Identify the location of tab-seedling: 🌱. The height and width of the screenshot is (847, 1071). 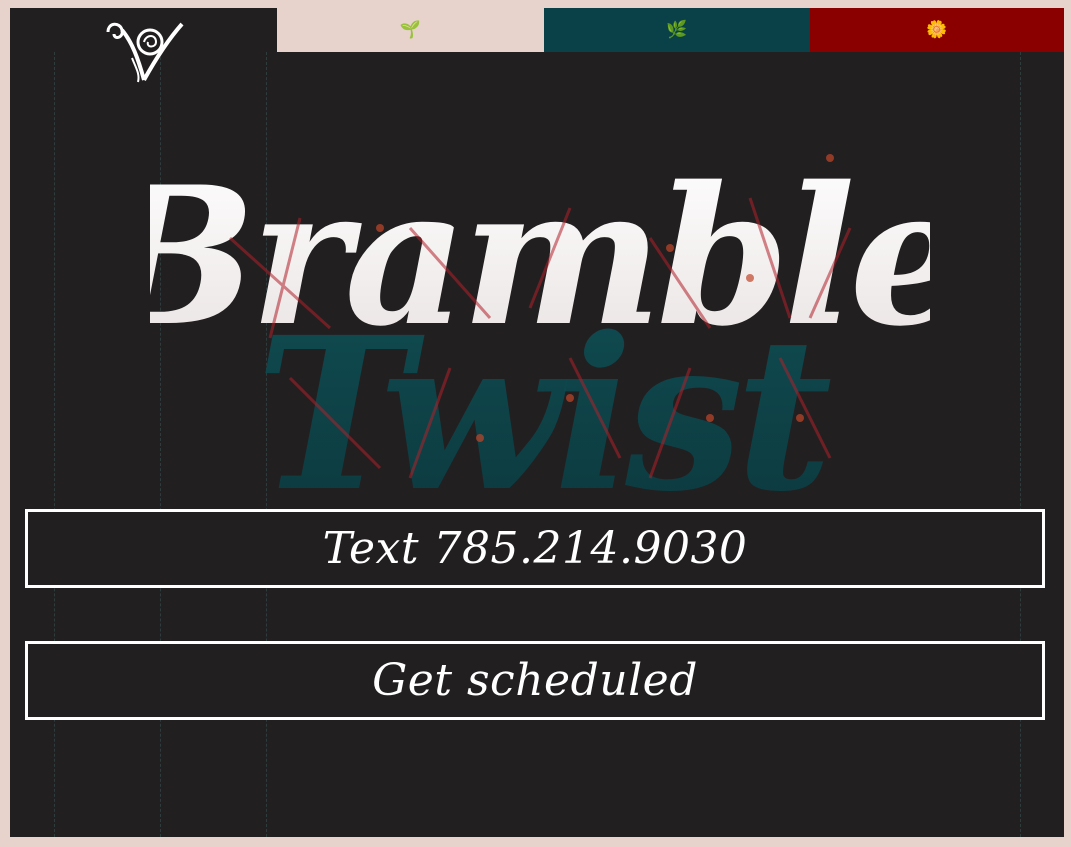
(410, 30).